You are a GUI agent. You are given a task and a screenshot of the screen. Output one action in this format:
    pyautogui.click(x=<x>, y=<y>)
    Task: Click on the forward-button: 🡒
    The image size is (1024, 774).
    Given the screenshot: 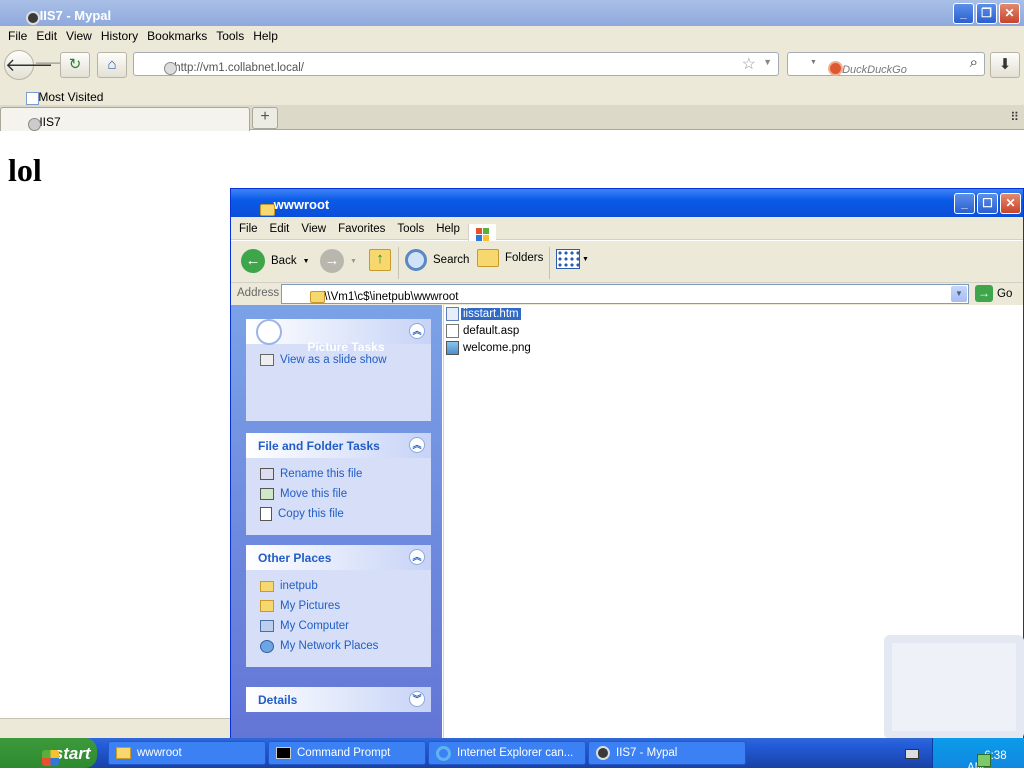 What is the action you would take?
    pyautogui.click(x=54, y=65)
    